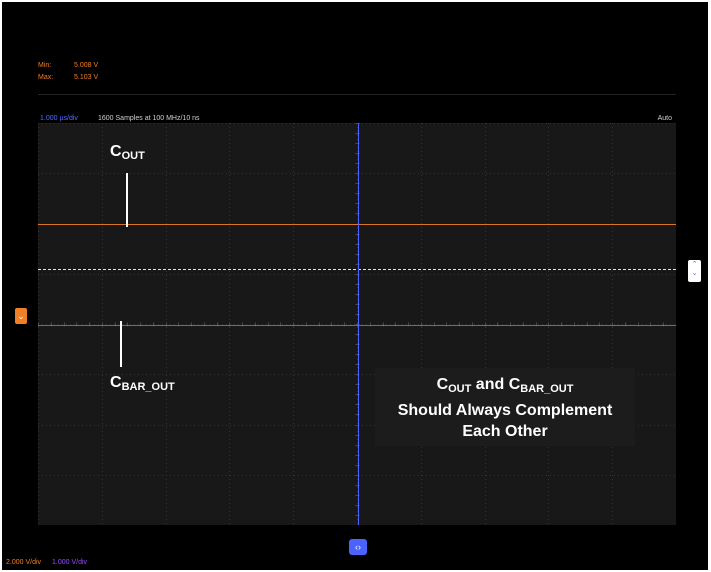 Image resolution: width=711 pixels, height=572 pixels. What do you see at coordinates (149, 118) in the screenshot?
I see `sample-rate-readout: 1600 Samples at 100 MHz/10 ns` at bounding box center [149, 118].